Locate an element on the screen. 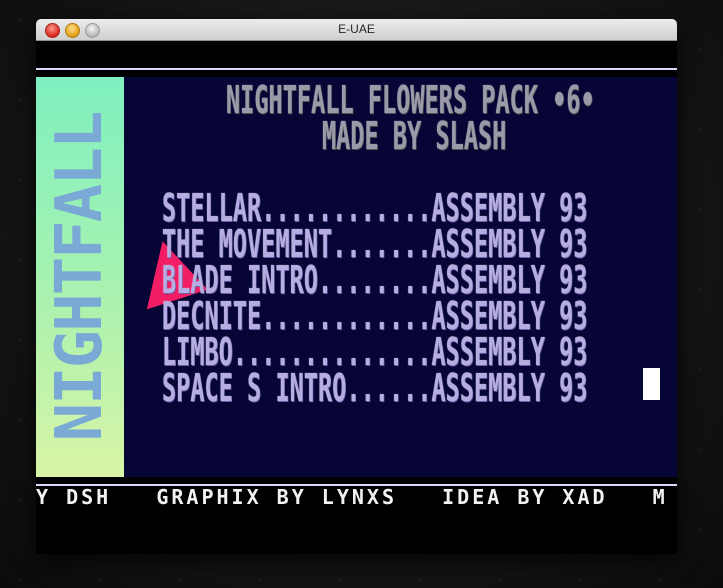 The width and height of the screenshot is (723, 588). nightfall-logo: NIGHTFALL is located at coordinates (80, 277).